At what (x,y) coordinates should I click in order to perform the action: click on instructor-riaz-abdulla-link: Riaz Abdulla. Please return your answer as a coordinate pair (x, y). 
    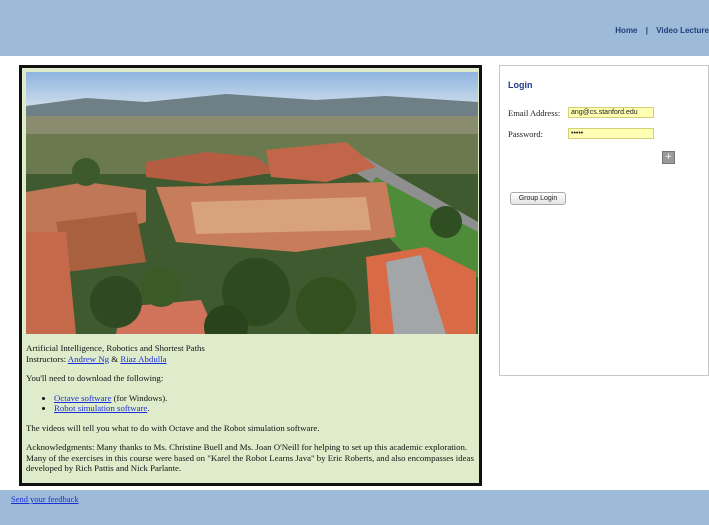
    Looking at the image, I should click on (143, 359).